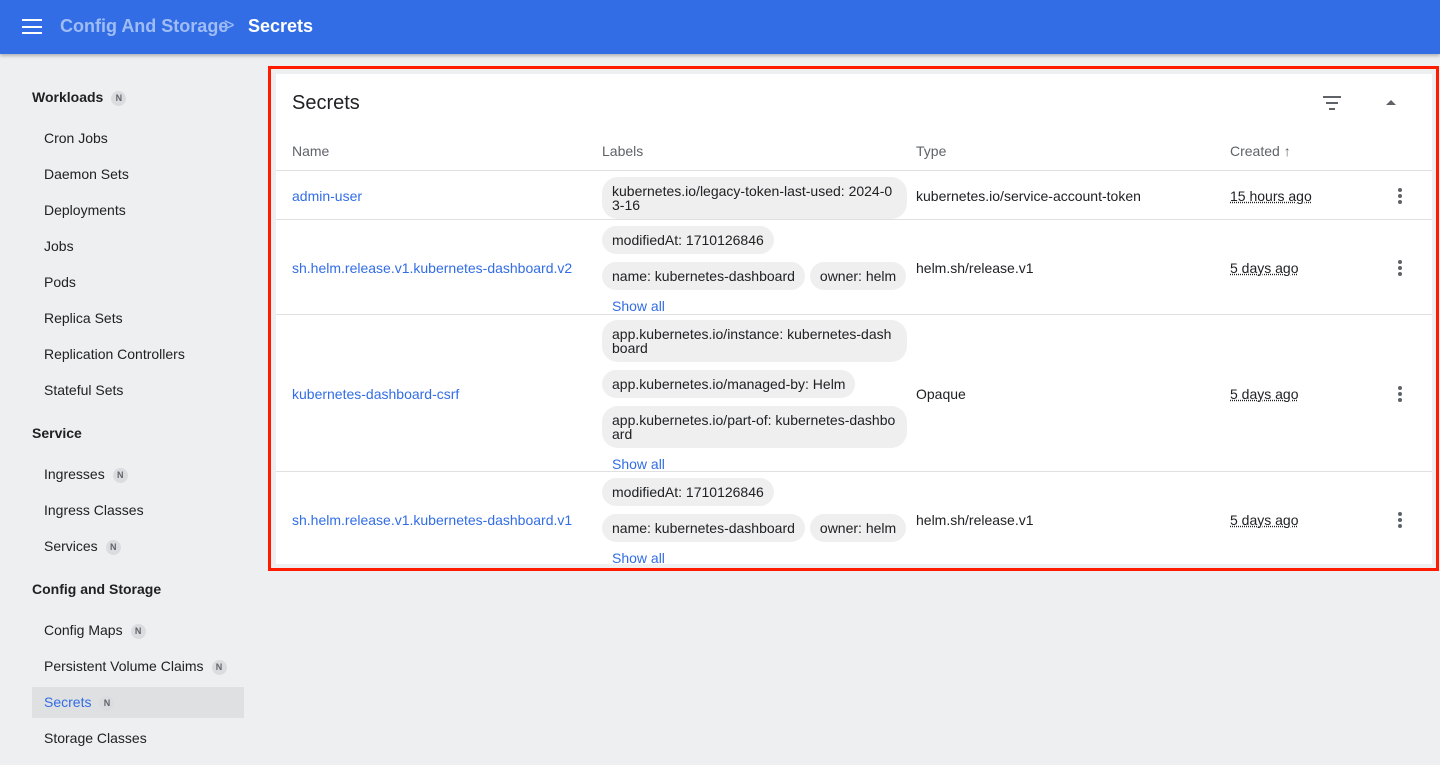 Image resolution: width=1440 pixels, height=765 pixels. I want to click on sort-arrow-up-icon: ↑, so click(1287, 151).